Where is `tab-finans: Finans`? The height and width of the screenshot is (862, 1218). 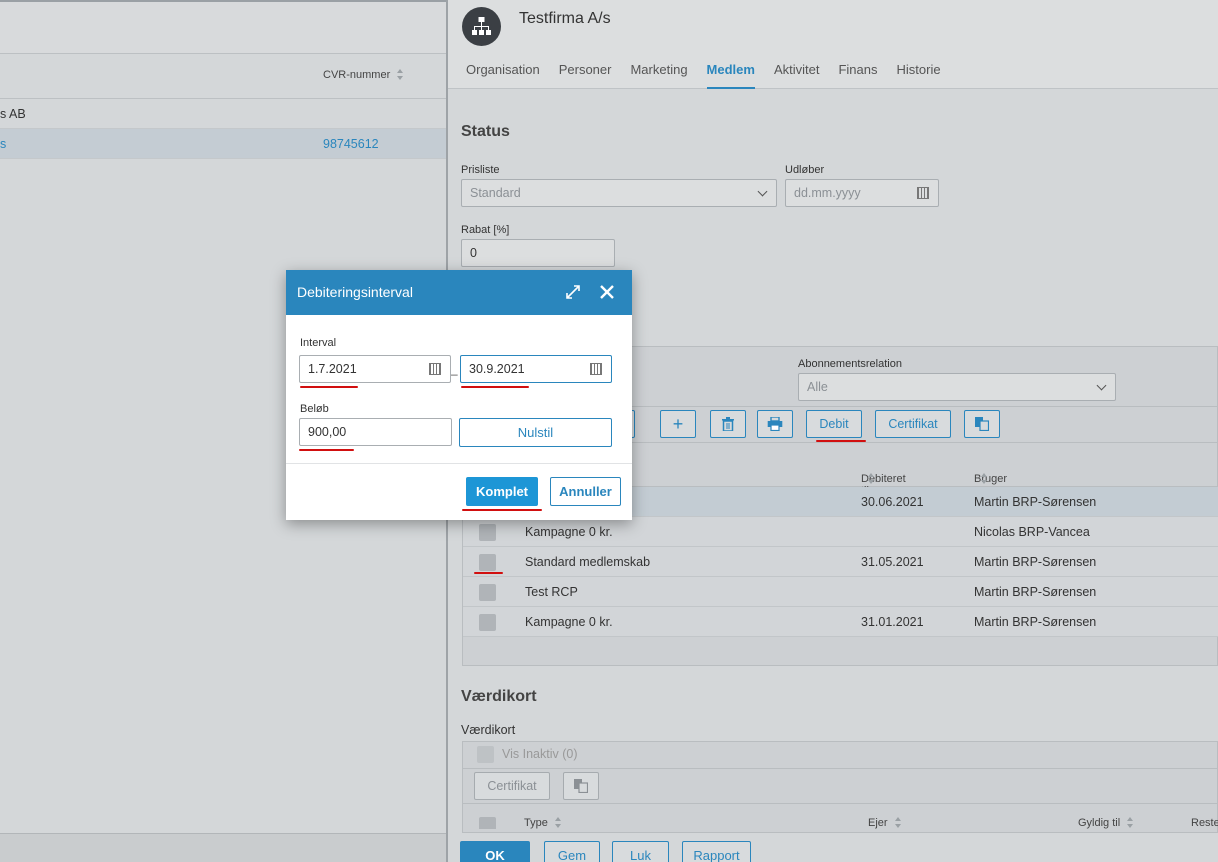 tab-finans: Finans is located at coordinates (857, 75).